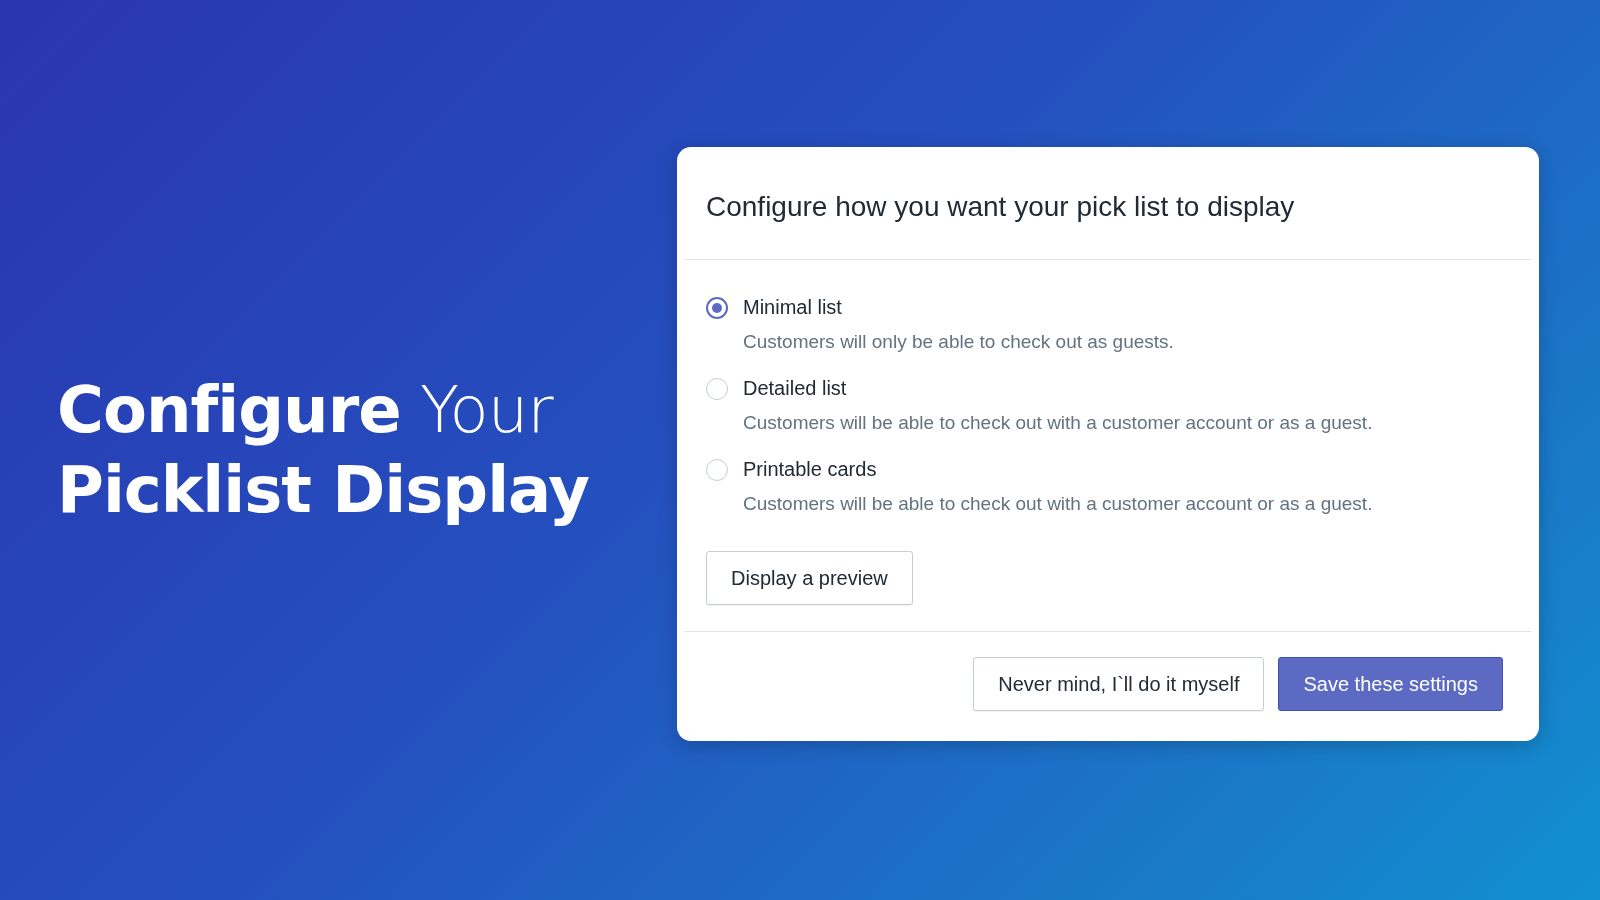 The image size is (1600, 900). Describe the element at coordinates (809, 578) in the screenshot. I see `preview-button: Display a preview` at that location.